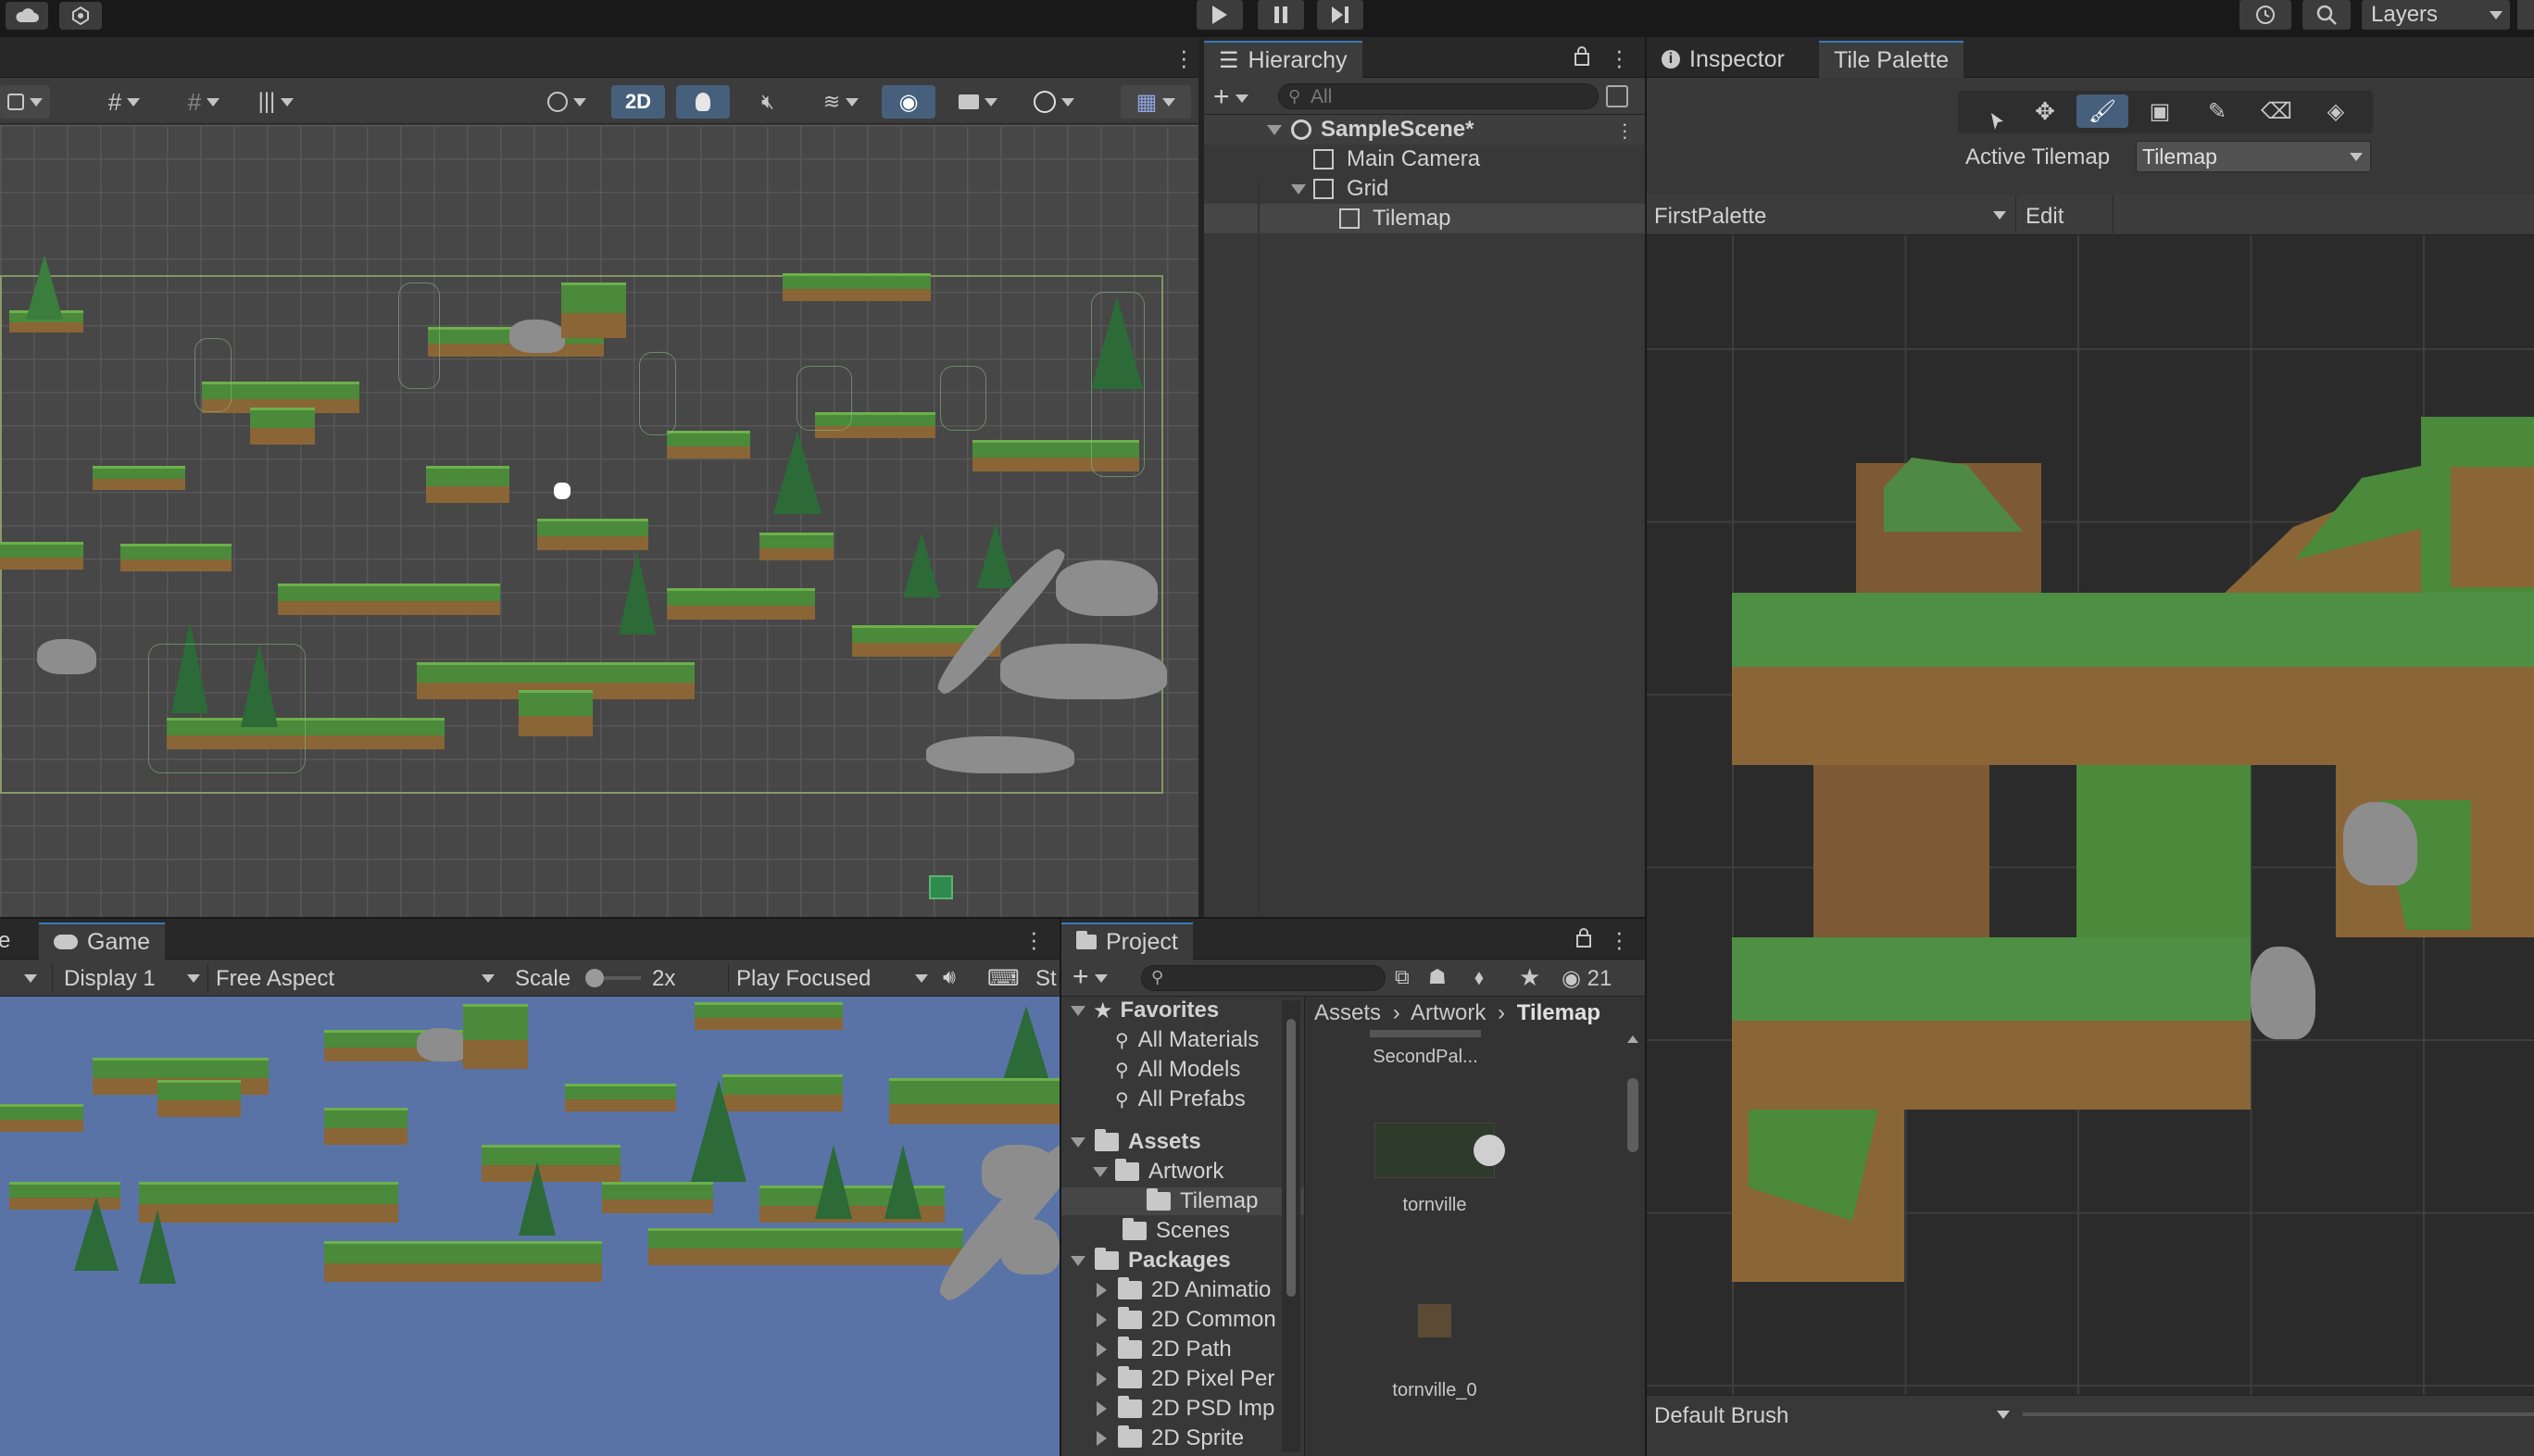 This screenshot has width=2534, height=1456. I want to click on brush-dropdown: Default Brush, so click(1832, 1414).